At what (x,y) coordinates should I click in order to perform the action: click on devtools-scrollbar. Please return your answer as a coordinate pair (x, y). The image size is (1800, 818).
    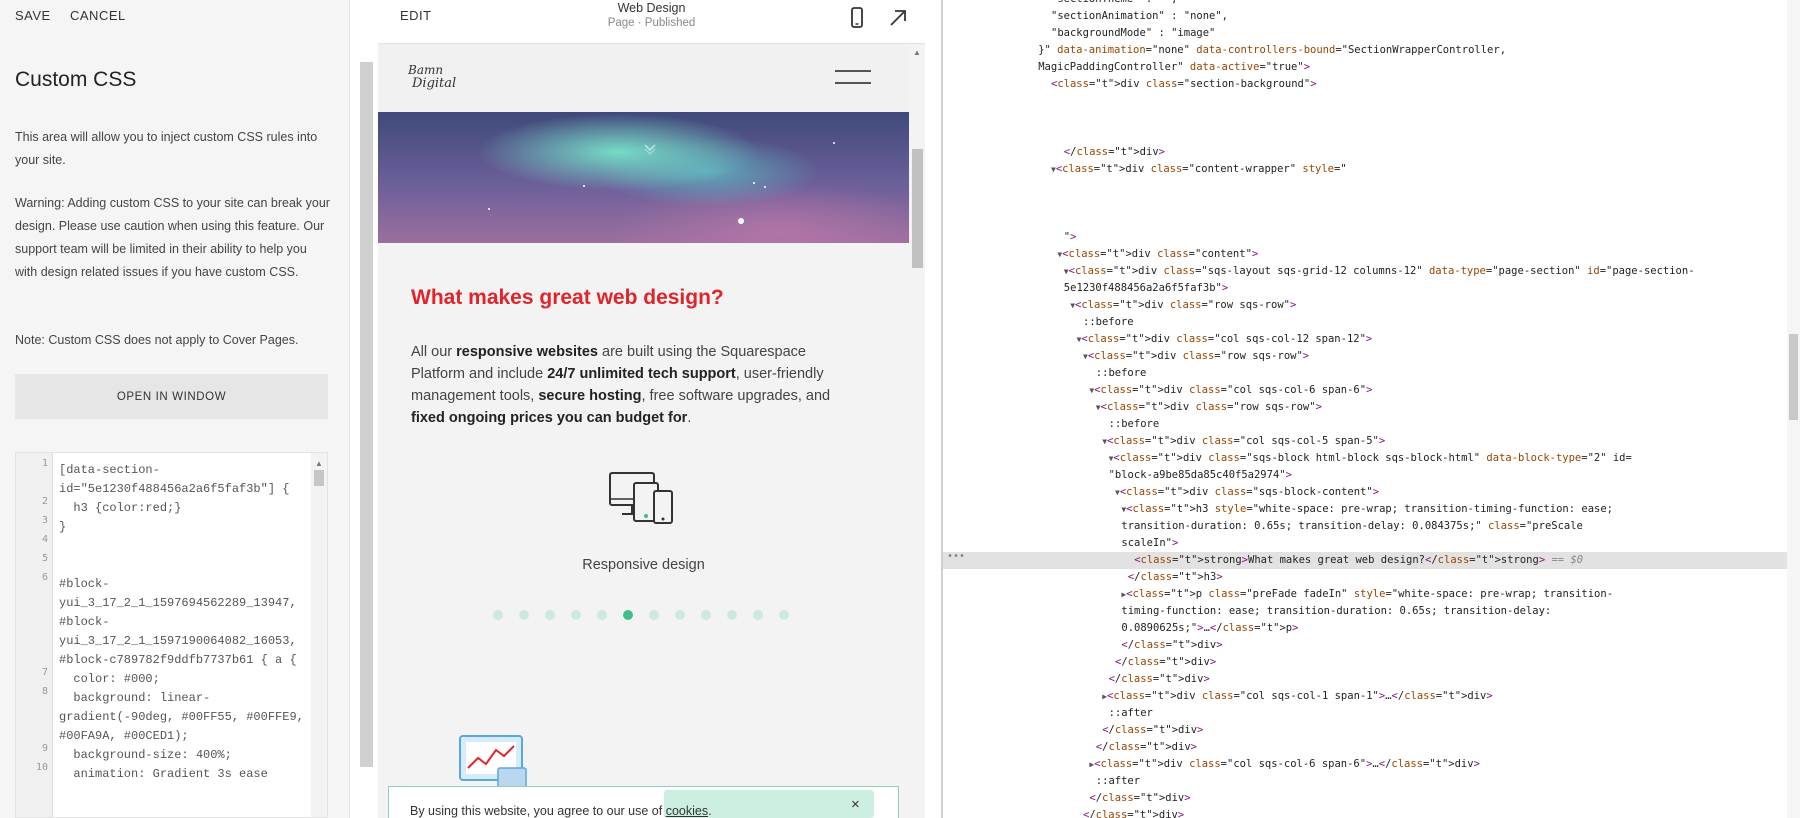
    Looking at the image, I should click on (1793, 409).